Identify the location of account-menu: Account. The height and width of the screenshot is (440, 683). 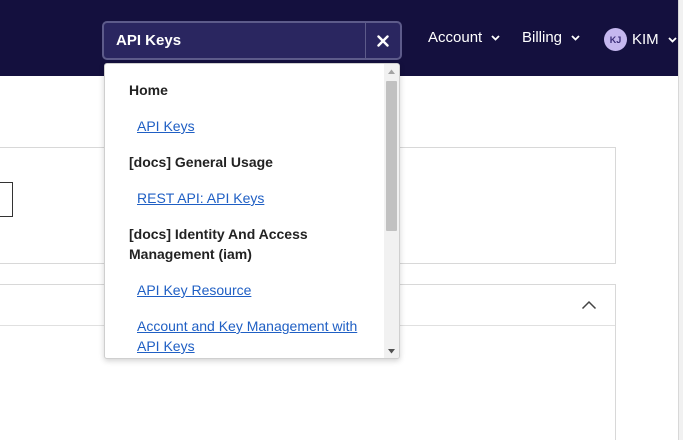
(464, 37).